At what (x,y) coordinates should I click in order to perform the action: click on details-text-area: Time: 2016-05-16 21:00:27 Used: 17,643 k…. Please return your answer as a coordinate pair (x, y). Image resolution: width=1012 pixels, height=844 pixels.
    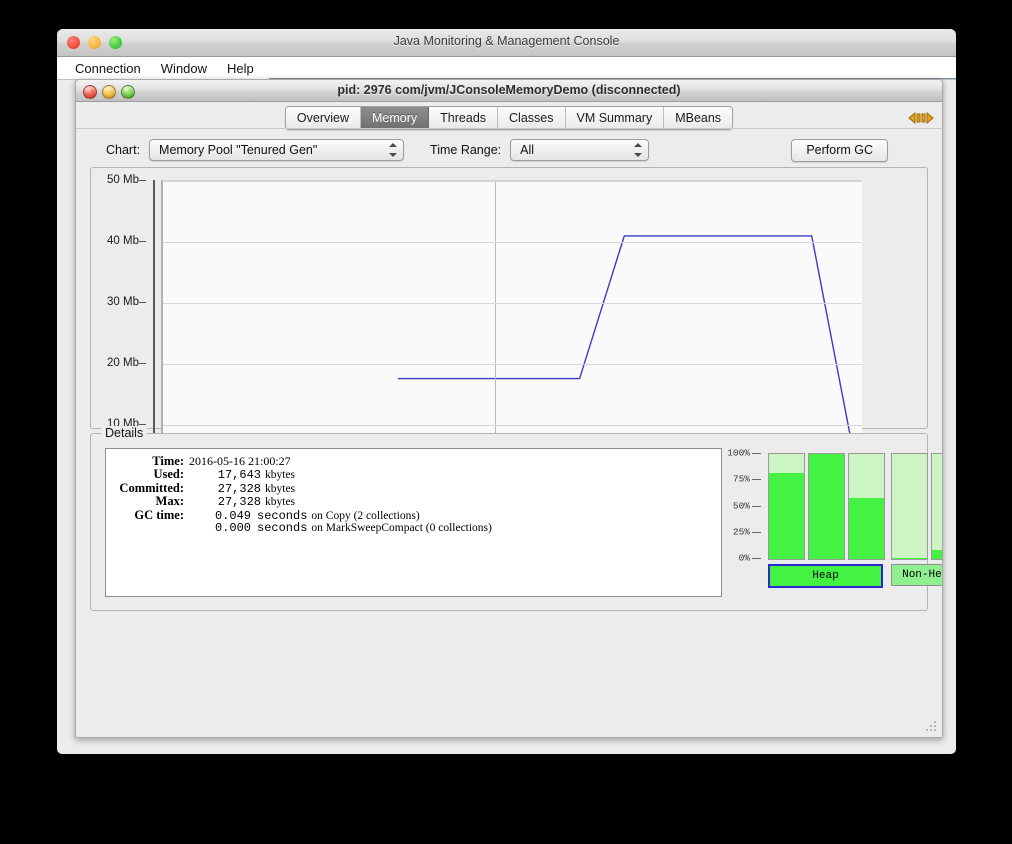
    Looking at the image, I should click on (413, 522).